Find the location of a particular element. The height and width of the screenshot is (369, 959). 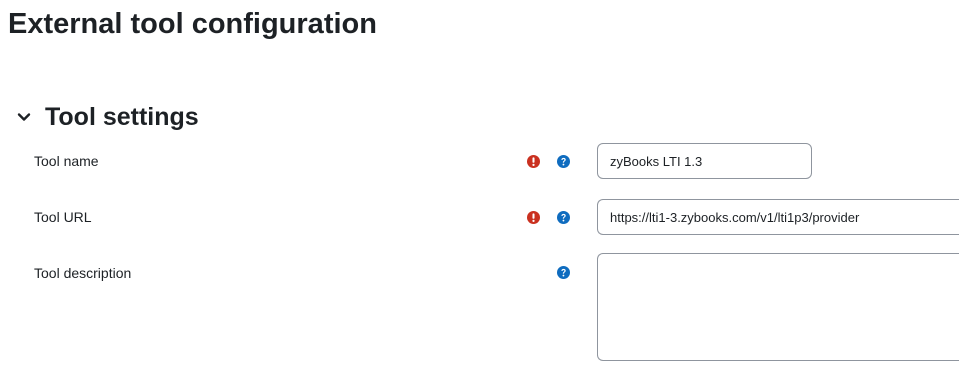

page-title: External tool configuration is located at coordinates (192, 24).